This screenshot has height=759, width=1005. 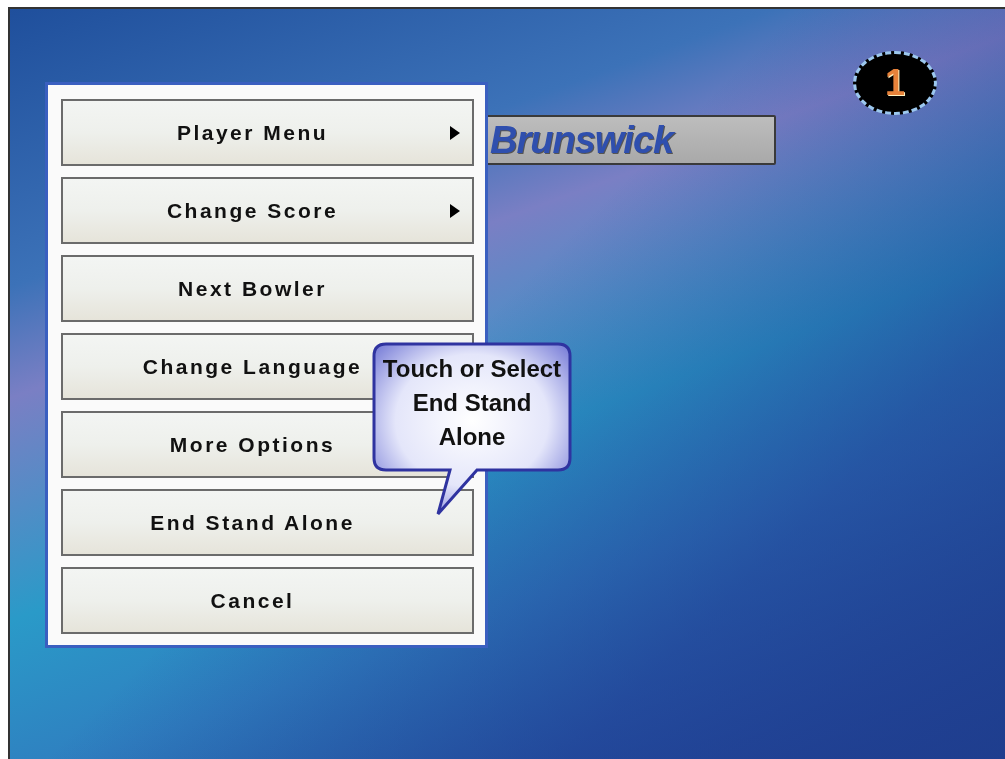 What do you see at coordinates (267, 522) in the screenshot?
I see `menu-button: End Stand Alone` at bounding box center [267, 522].